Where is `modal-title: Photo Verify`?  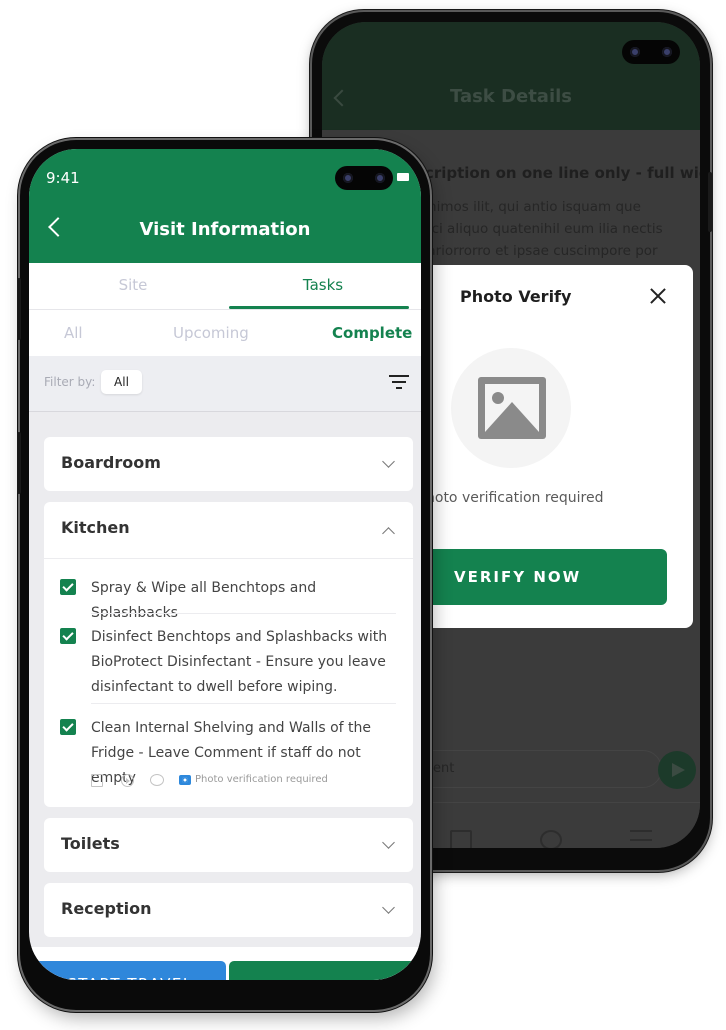
modal-title: Photo Verify is located at coordinates (516, 296).